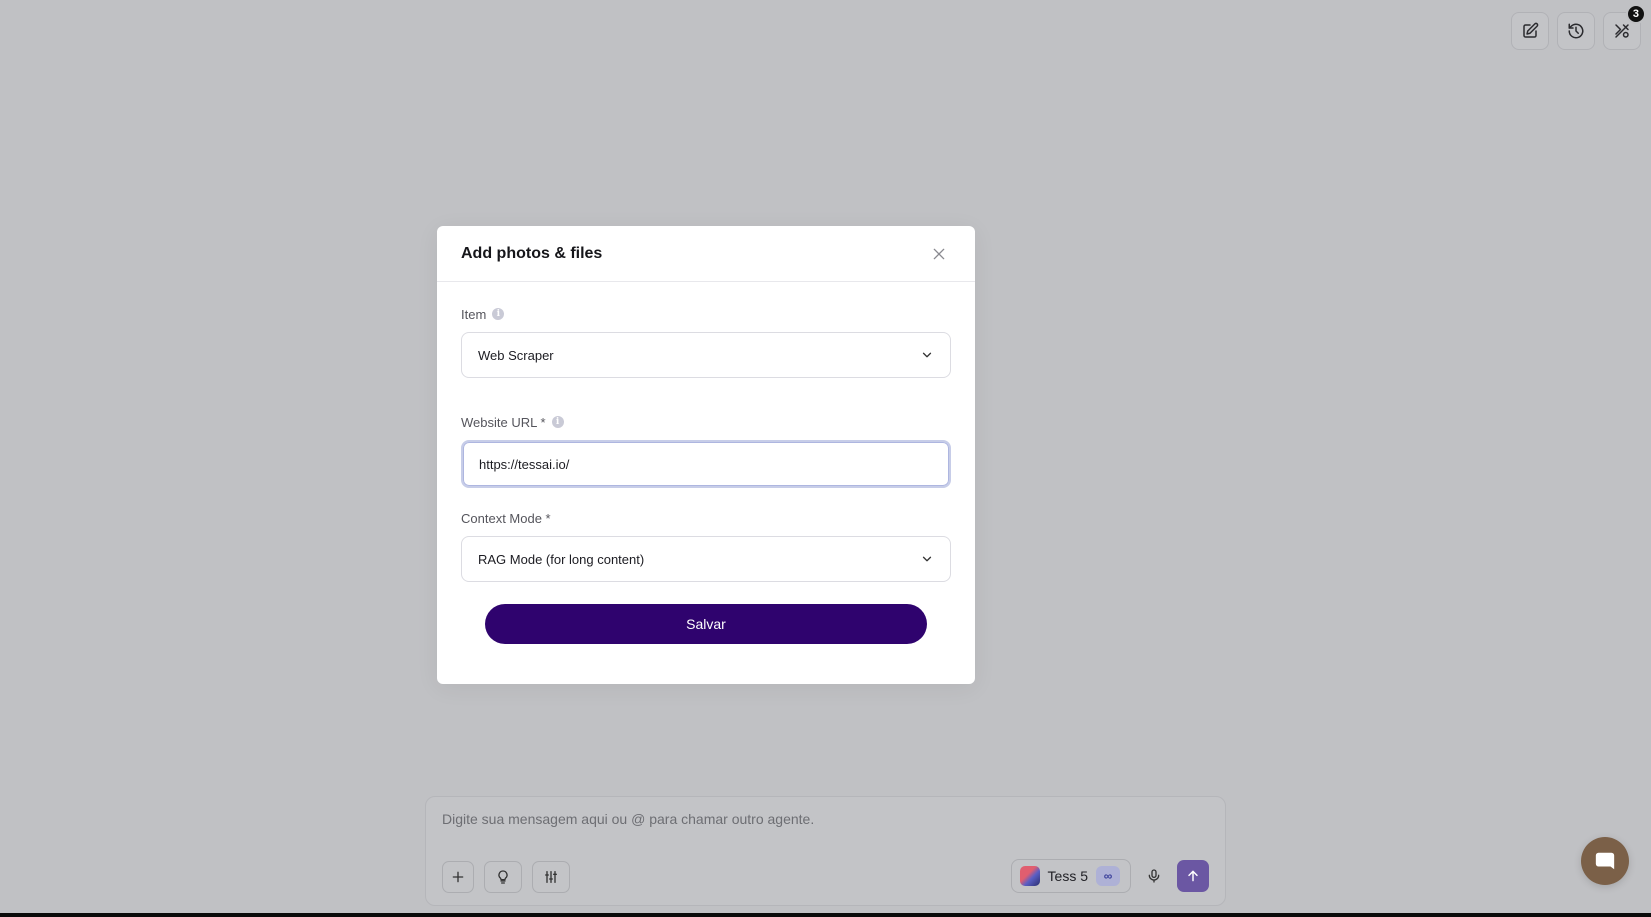 Image resolution: width=1651 pixels, height=917 pixels. I want to click on chat-bubble-icon, so click(1605, 861).